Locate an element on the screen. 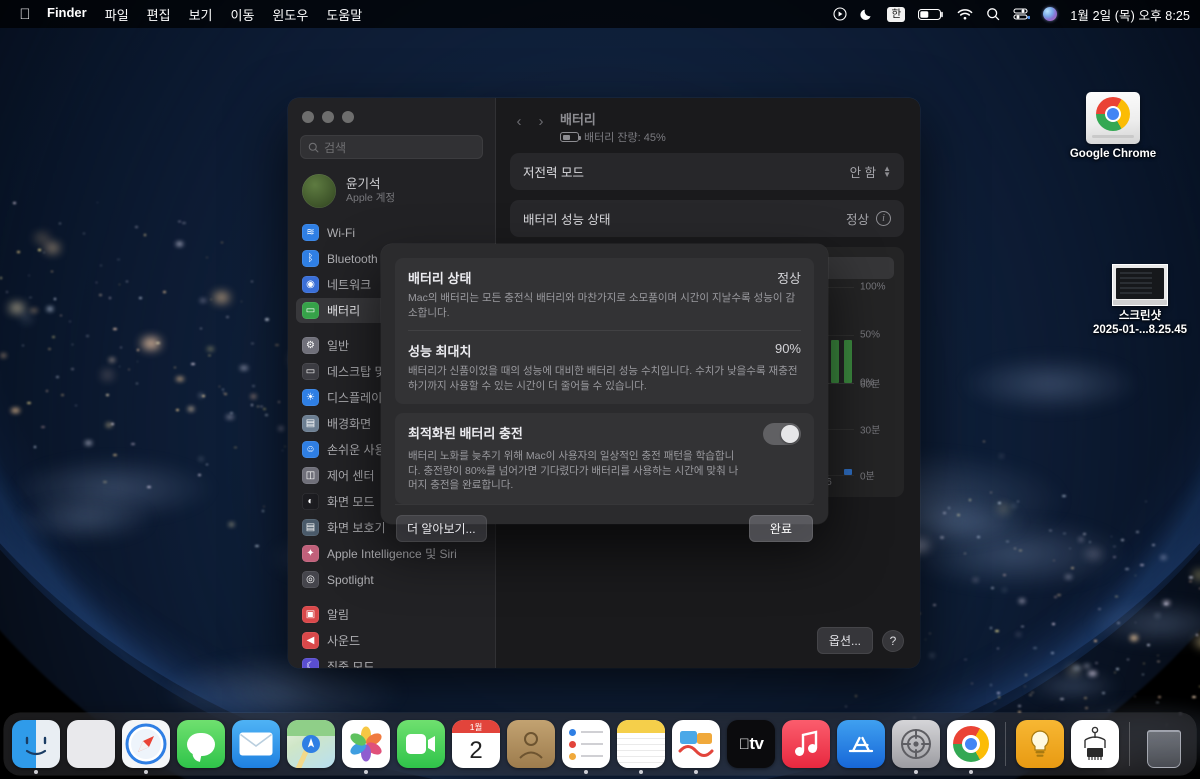  close-button is located at coordinates (308, 117).